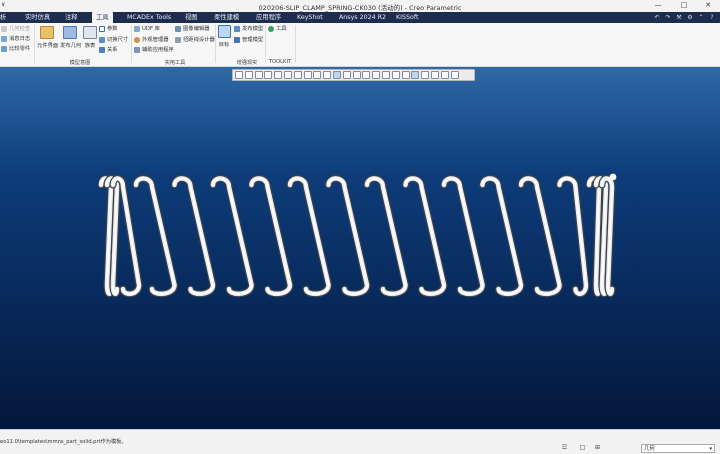  Describe the element at coordinates (278, 75) in the screenshot. I see `reorient-icon` at that location.